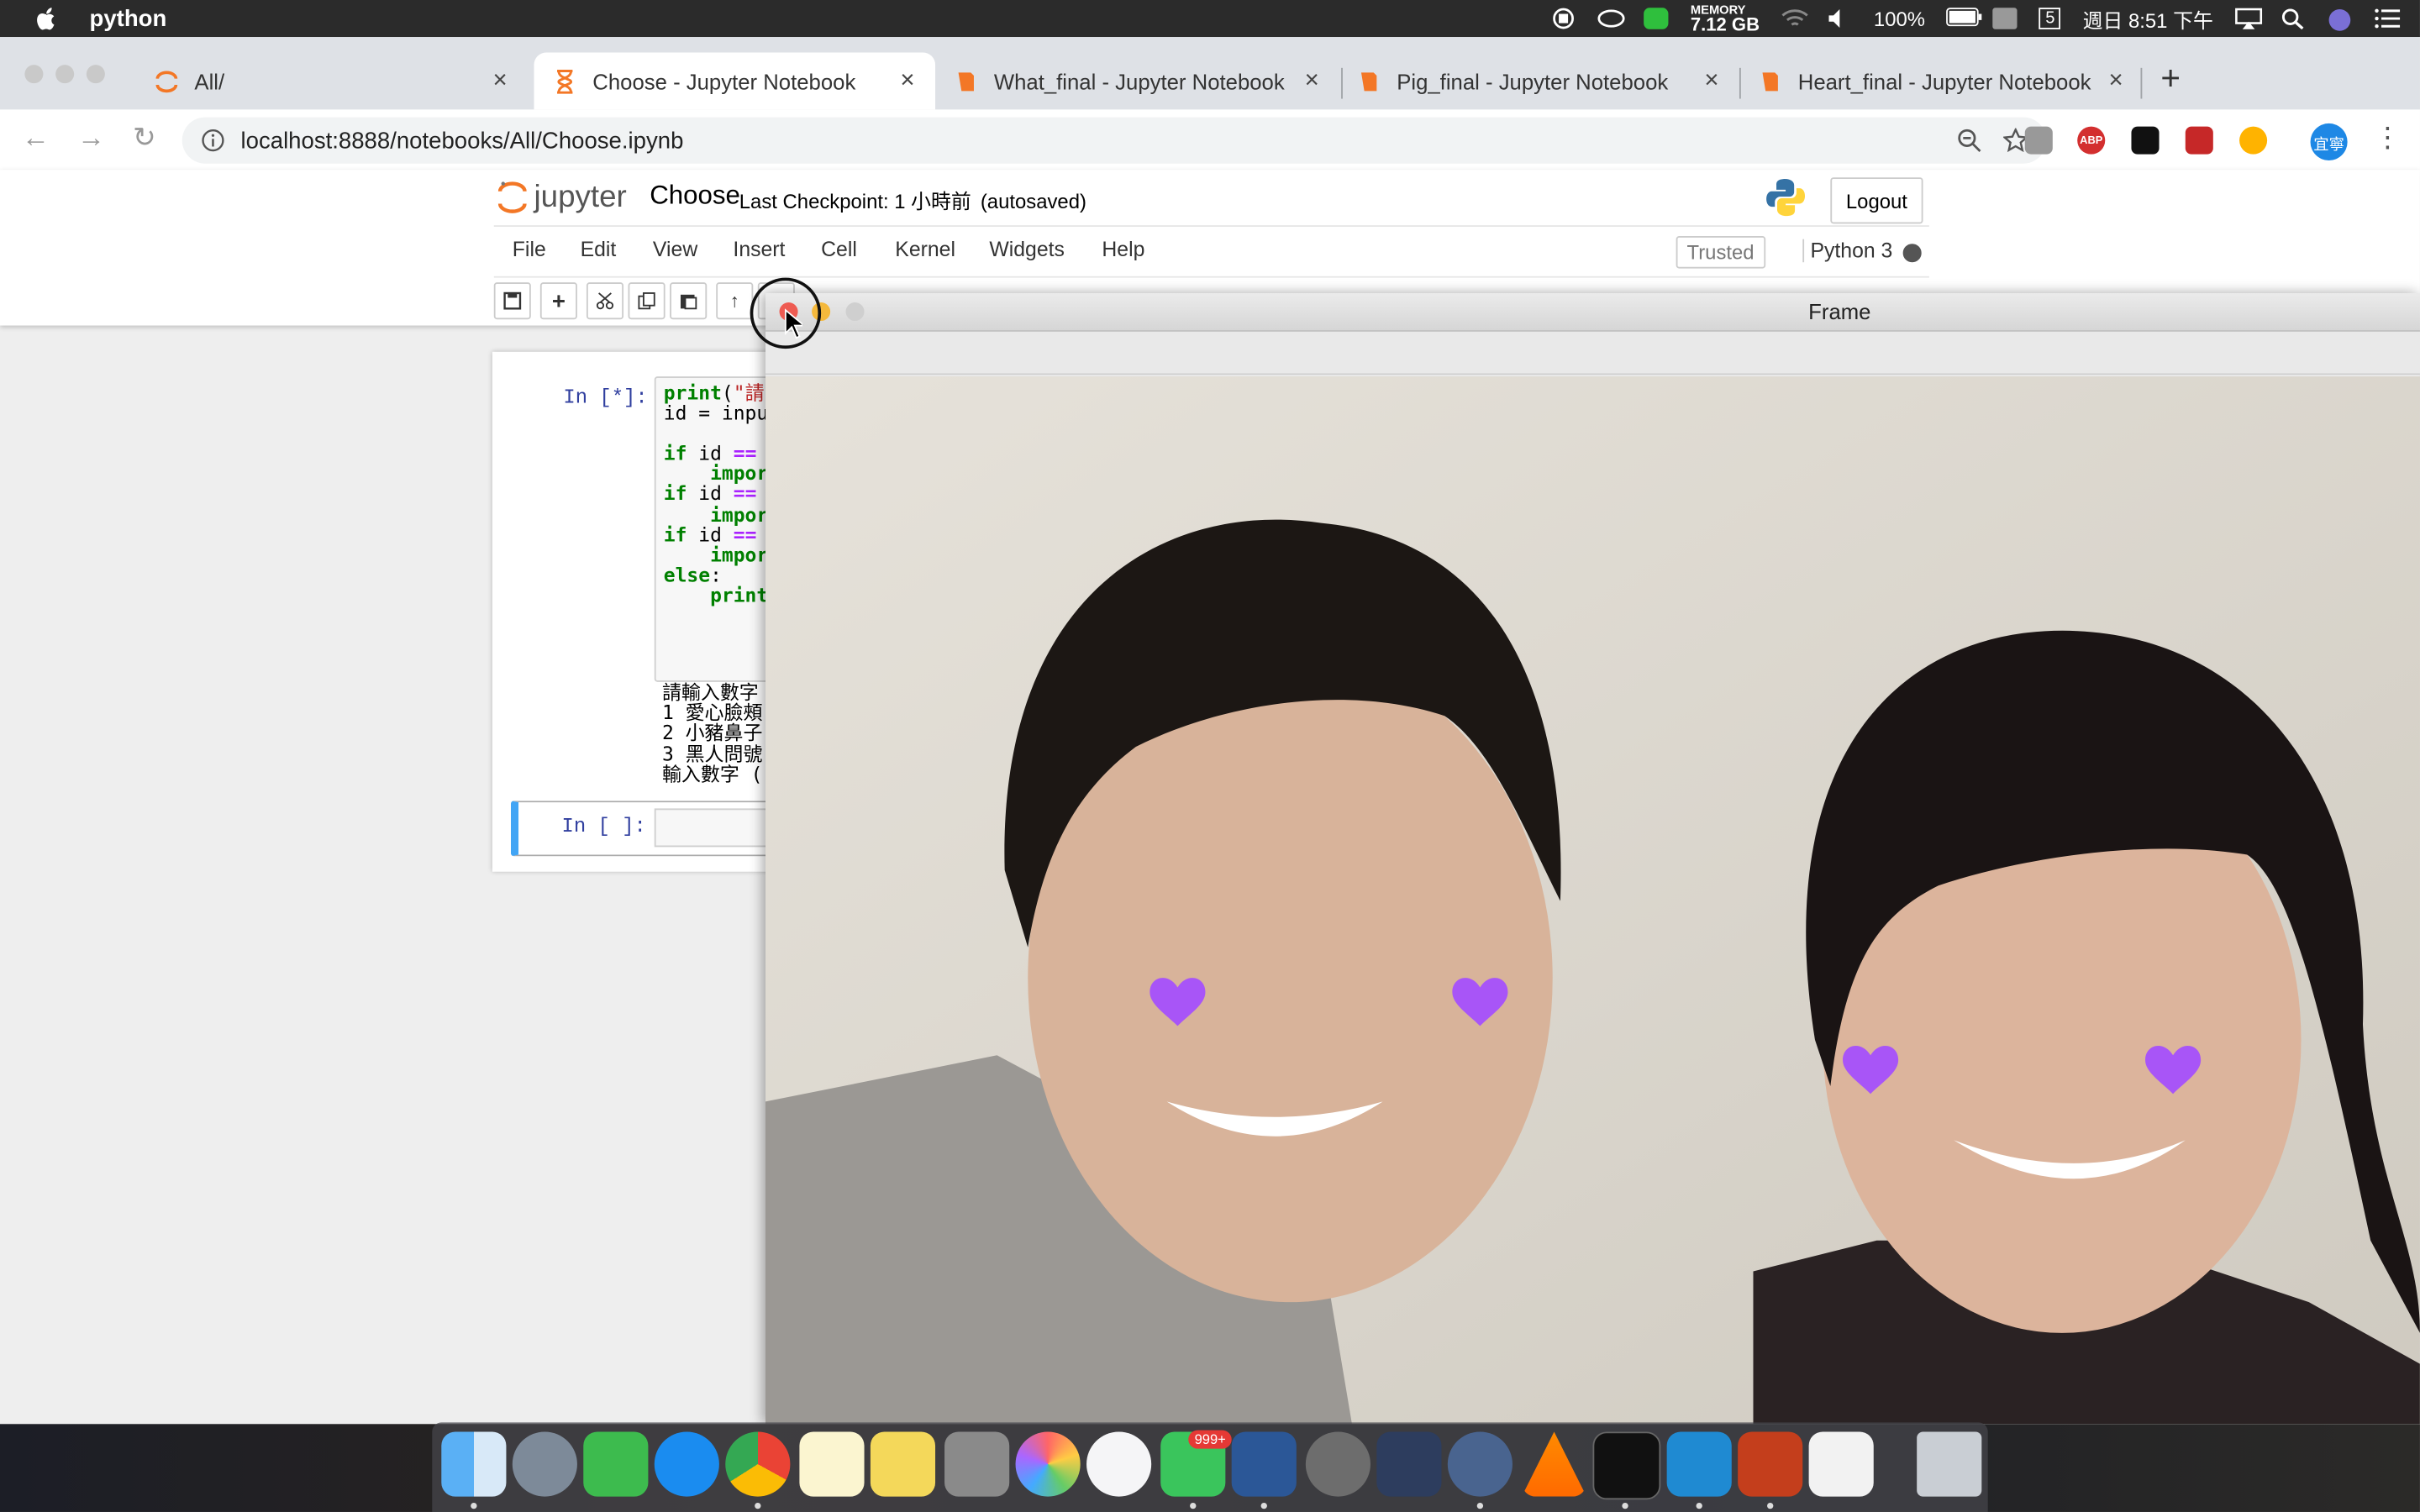 Image resolution: width=2420 pixels, height=1512 pixels. What do you see at coordinates (1795, 18) in the screenshot?
I see `wifi-icon` at bounding box center [1795, 18].